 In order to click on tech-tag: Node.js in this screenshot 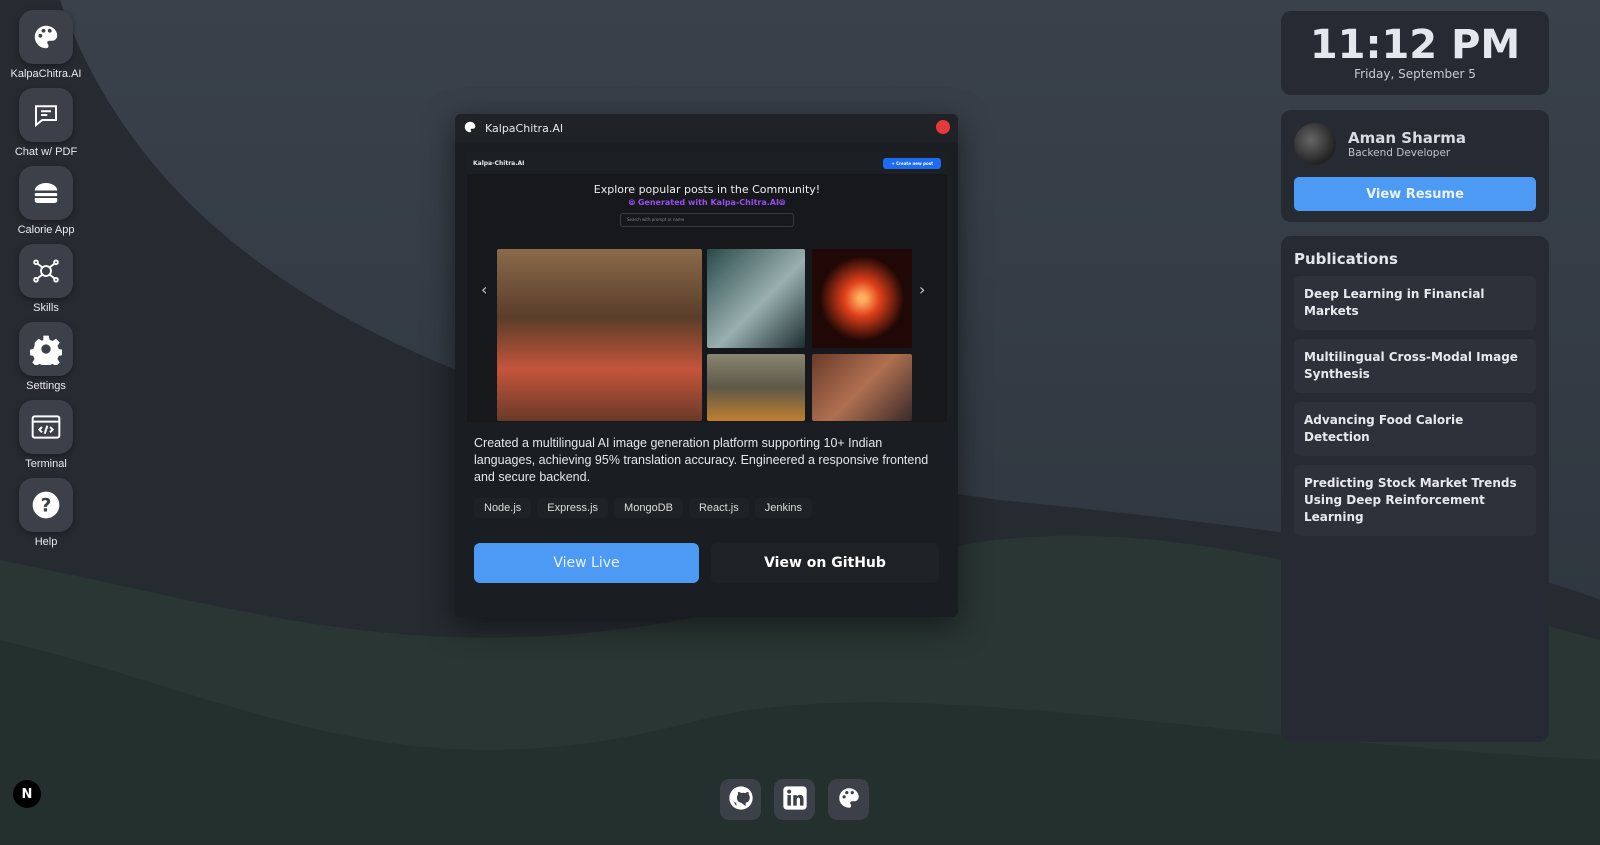, I will do `click(503, 508)`.